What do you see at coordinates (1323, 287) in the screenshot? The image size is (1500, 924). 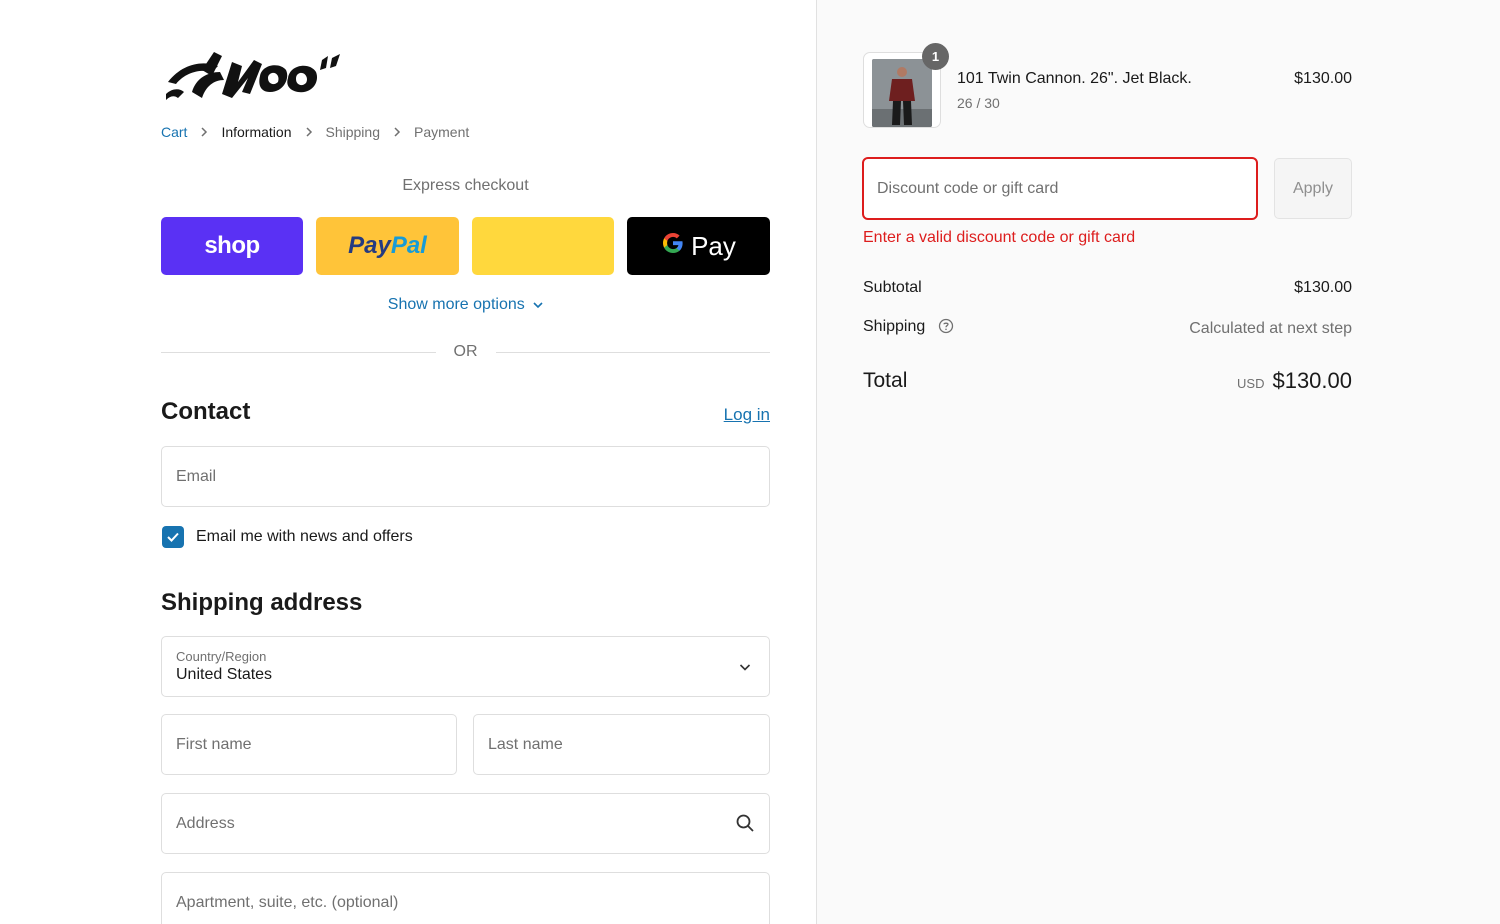 I see `subtotal-value: $130.00` at bounding box center [1323, 287].